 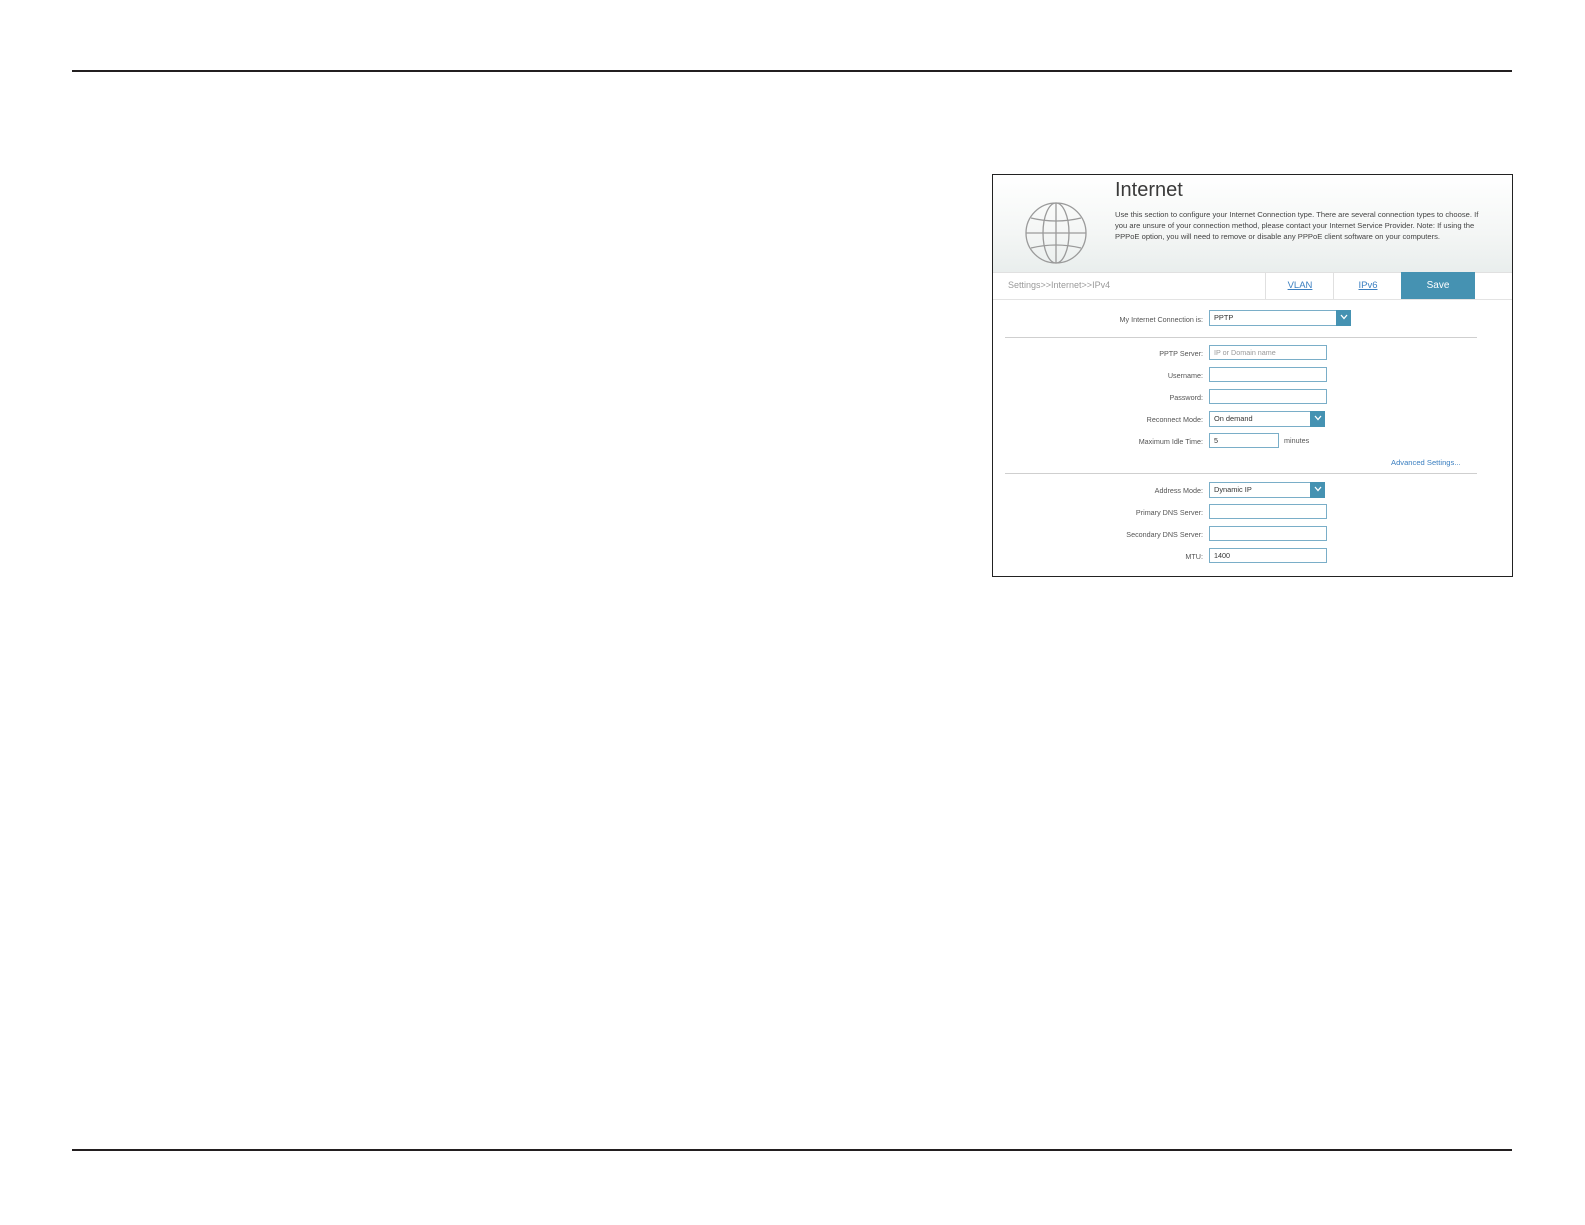 What do you see at coordinates (1268, 555) in the screenshot?
I see `mtu-input: 1400` at bounding box center [1268, 555].